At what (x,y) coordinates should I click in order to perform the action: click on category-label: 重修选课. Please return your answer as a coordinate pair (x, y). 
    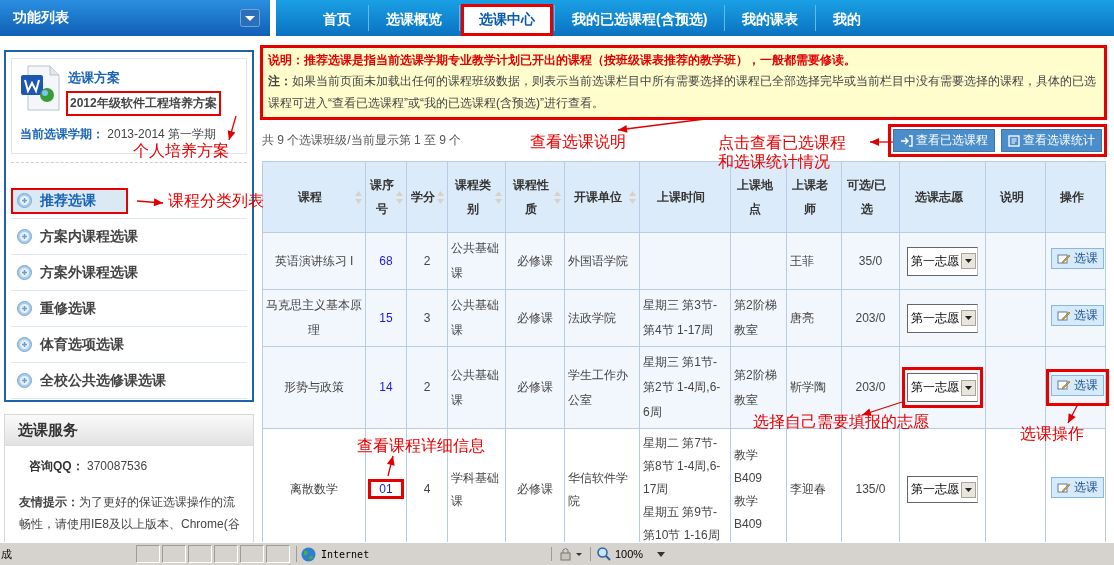
    Looking at the image, I should click on (68, 308).